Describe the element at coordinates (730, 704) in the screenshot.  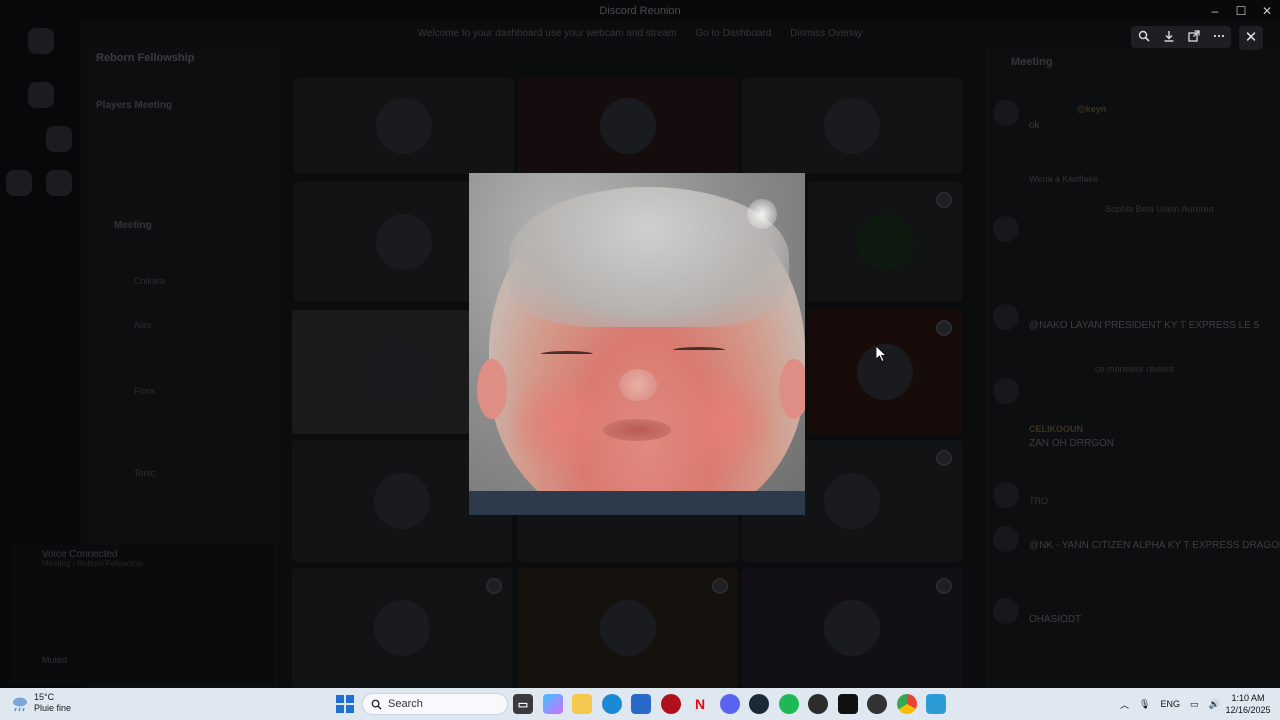
I see `discord-icon` at that location.